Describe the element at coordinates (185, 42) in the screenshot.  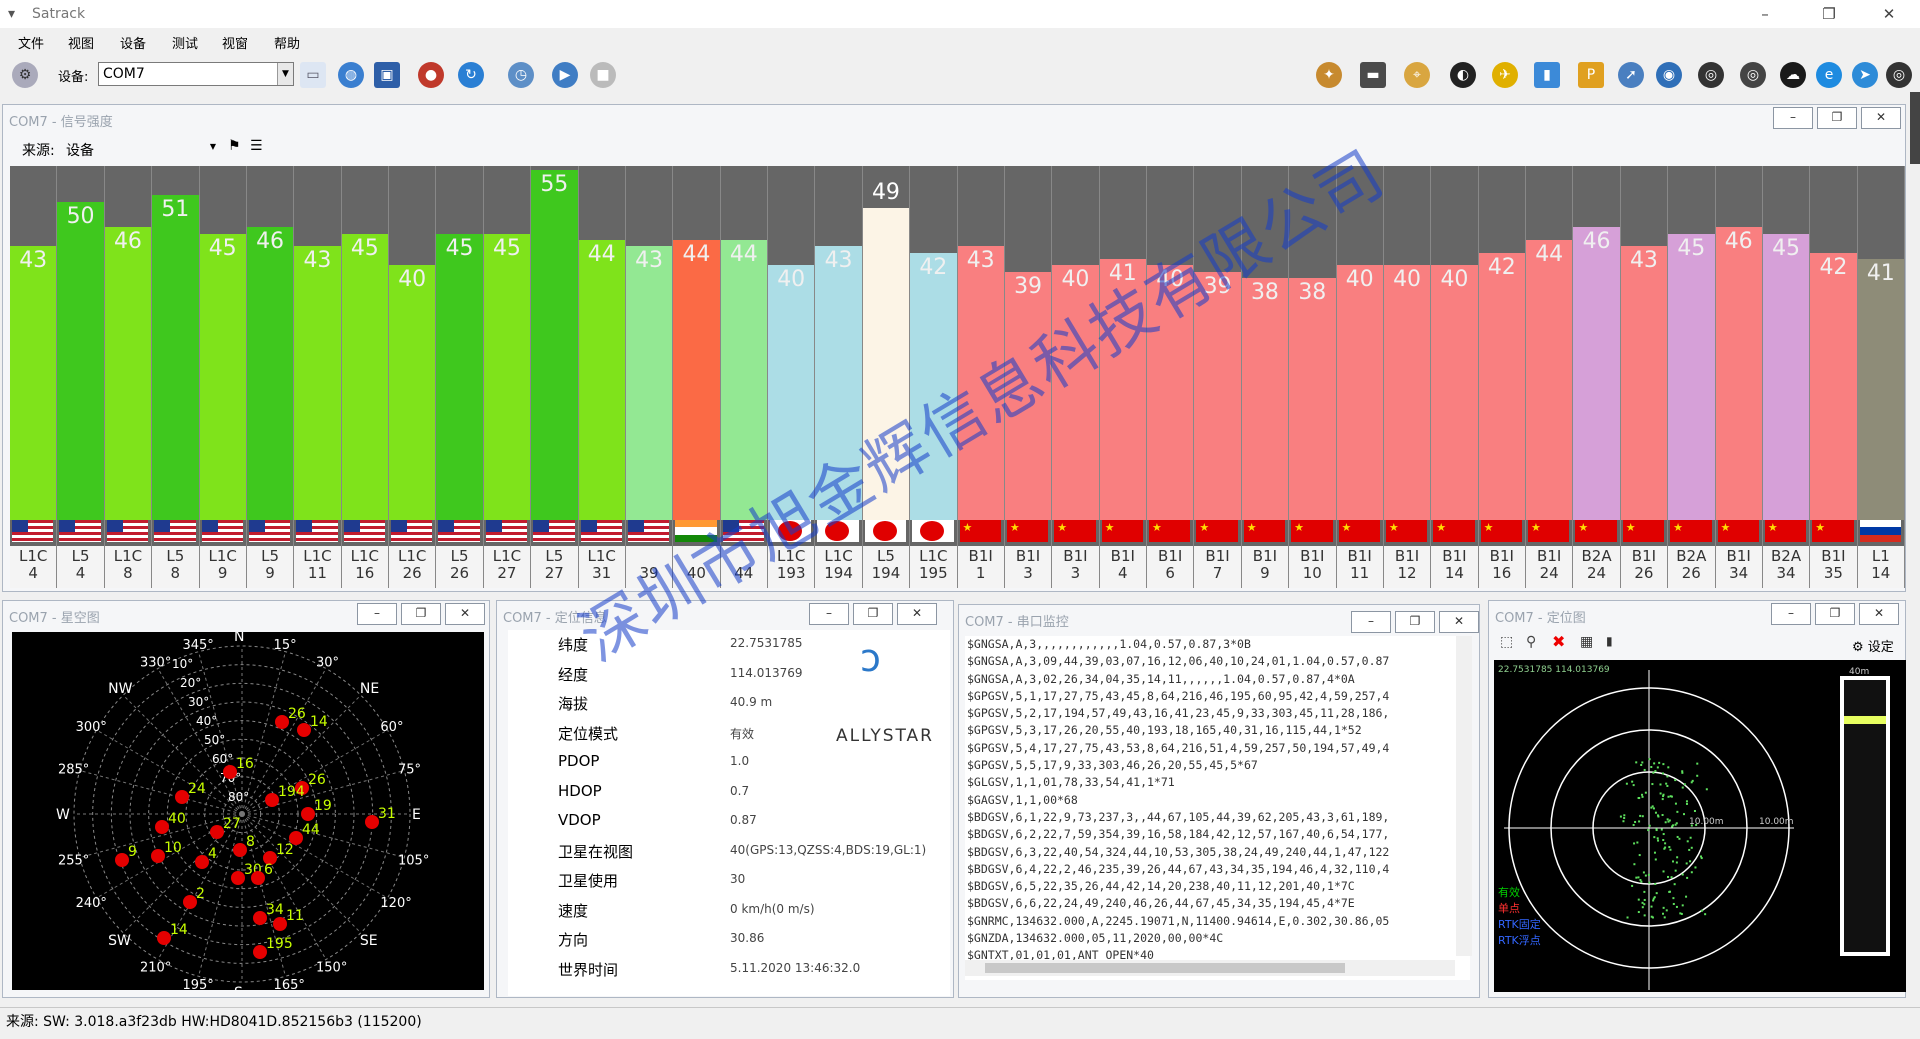
I see `menu-test: 测试` at that location.